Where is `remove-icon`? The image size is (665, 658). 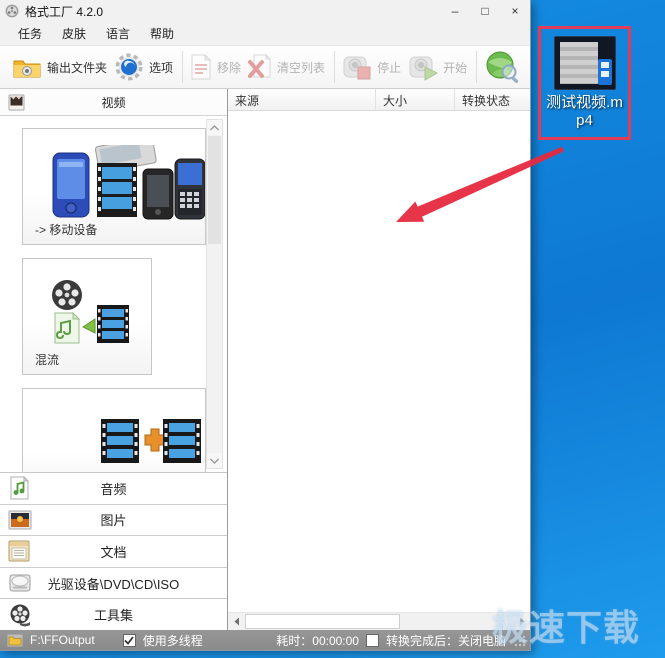
remove-icon is located at coordinates (201, 67).